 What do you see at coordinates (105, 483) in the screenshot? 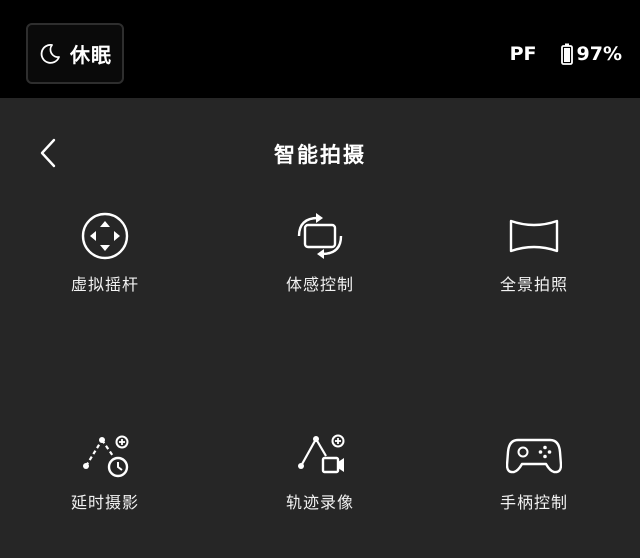
I see `tile-timelapse: 延时摄影` at bounding box center [105, 483].